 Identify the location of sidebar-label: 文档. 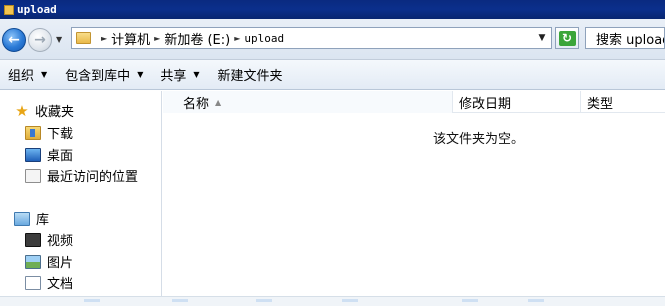
(60, 284).